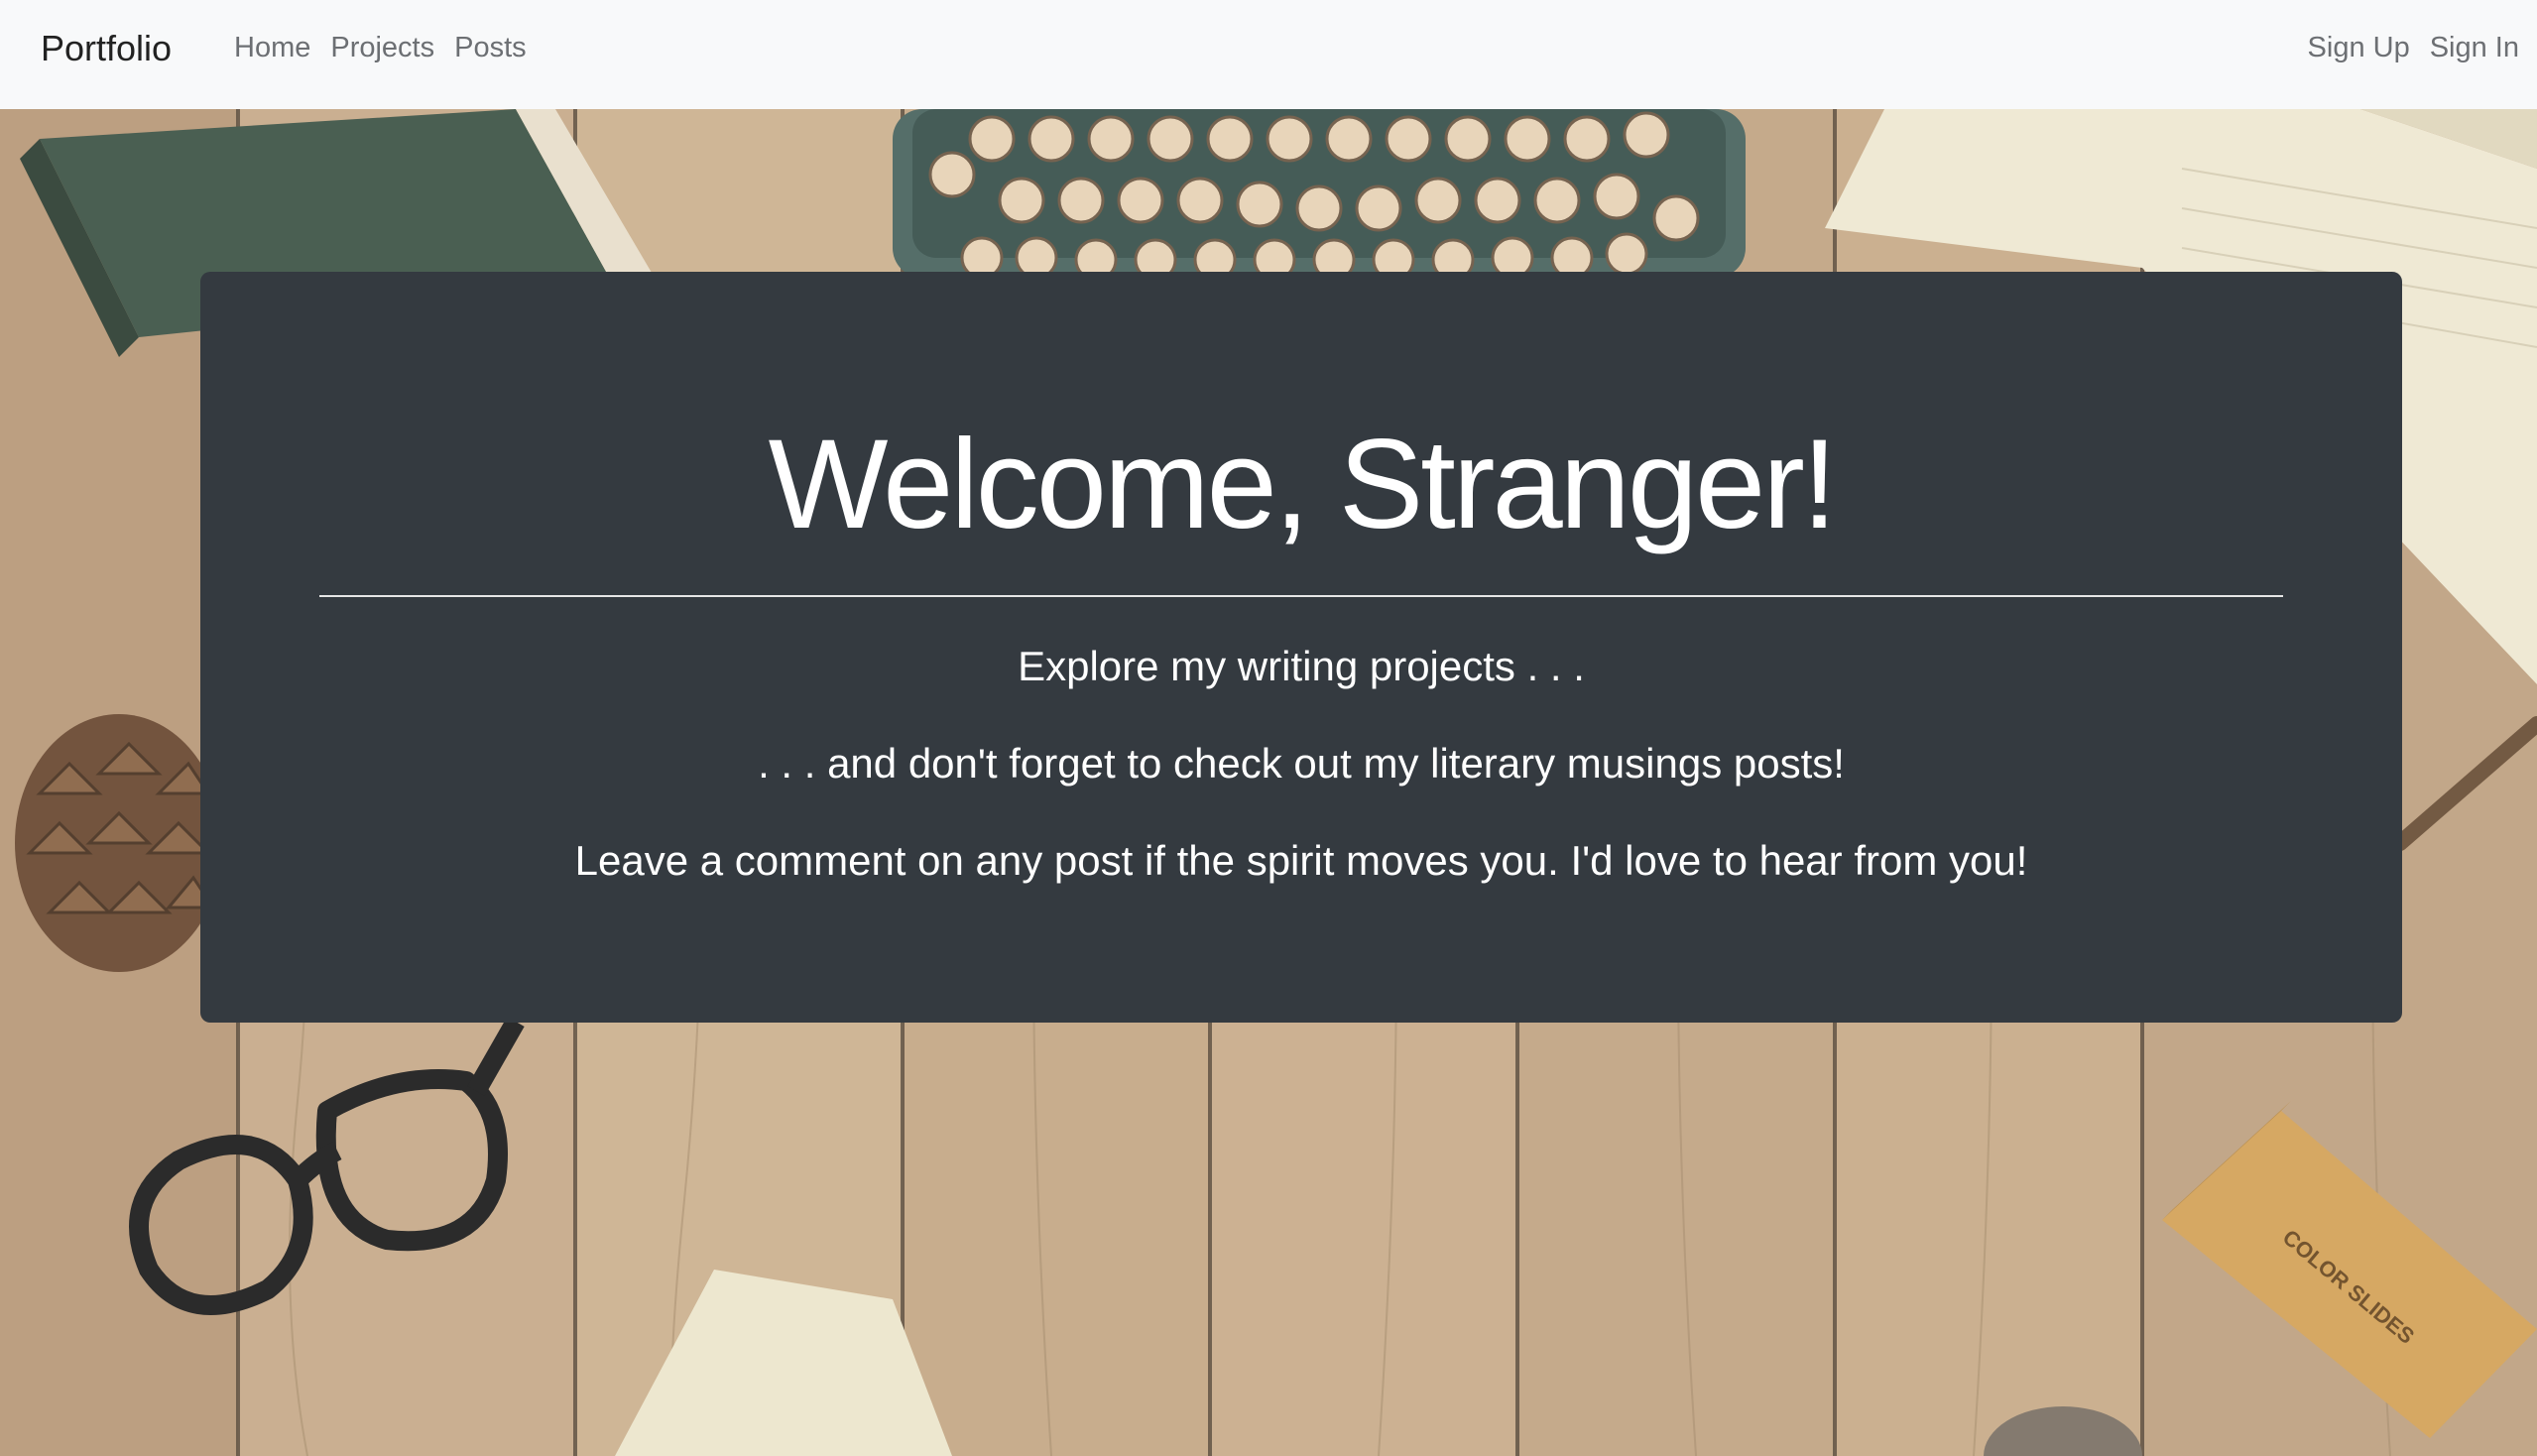  I want to click on nav-link-projects: Projects, so click(382, 47).